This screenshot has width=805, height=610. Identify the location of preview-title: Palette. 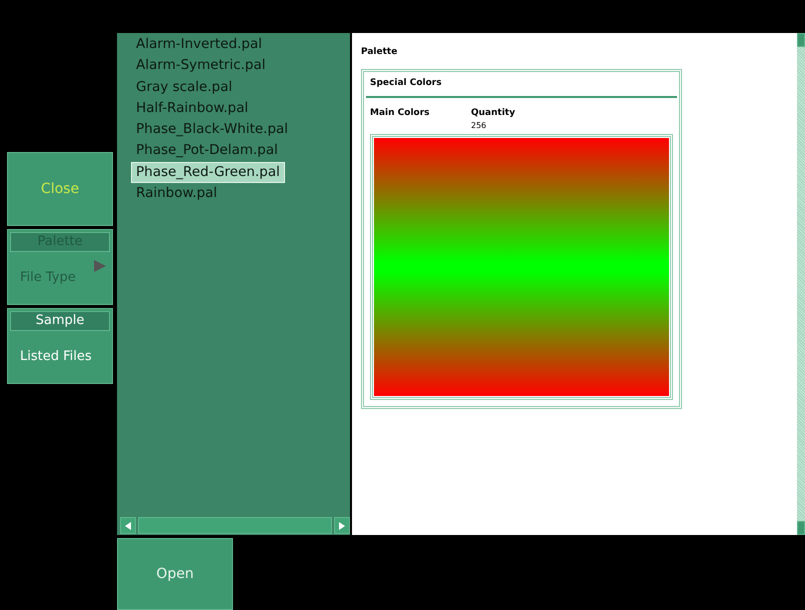
(379, 52).